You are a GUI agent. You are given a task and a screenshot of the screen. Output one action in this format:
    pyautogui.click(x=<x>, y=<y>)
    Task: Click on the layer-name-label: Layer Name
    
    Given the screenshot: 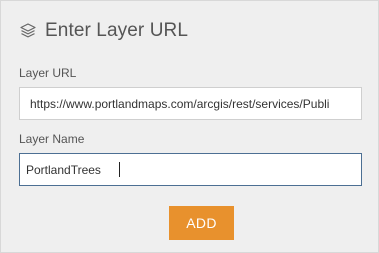 What is the action you would take?
    pyautogui.click(x=52, y=139)
    